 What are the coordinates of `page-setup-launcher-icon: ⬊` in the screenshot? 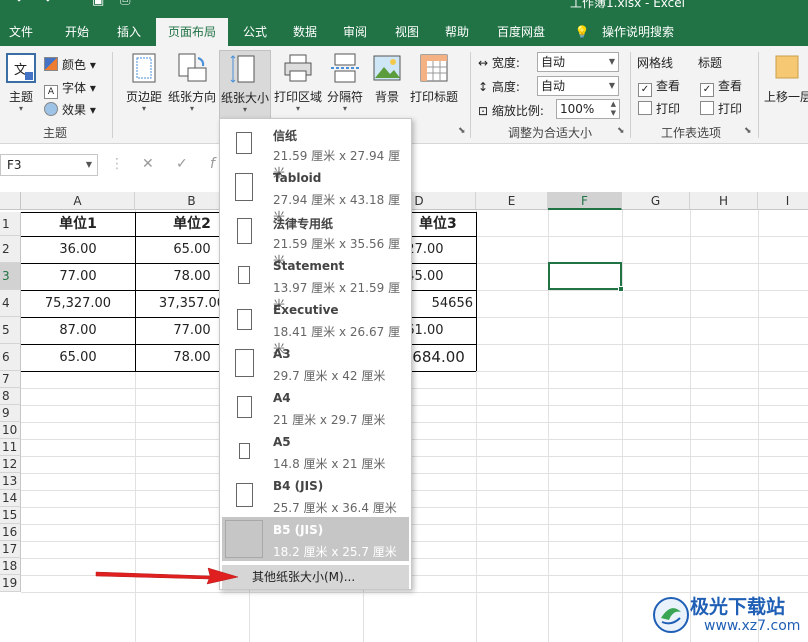 It's located at (462, 131).